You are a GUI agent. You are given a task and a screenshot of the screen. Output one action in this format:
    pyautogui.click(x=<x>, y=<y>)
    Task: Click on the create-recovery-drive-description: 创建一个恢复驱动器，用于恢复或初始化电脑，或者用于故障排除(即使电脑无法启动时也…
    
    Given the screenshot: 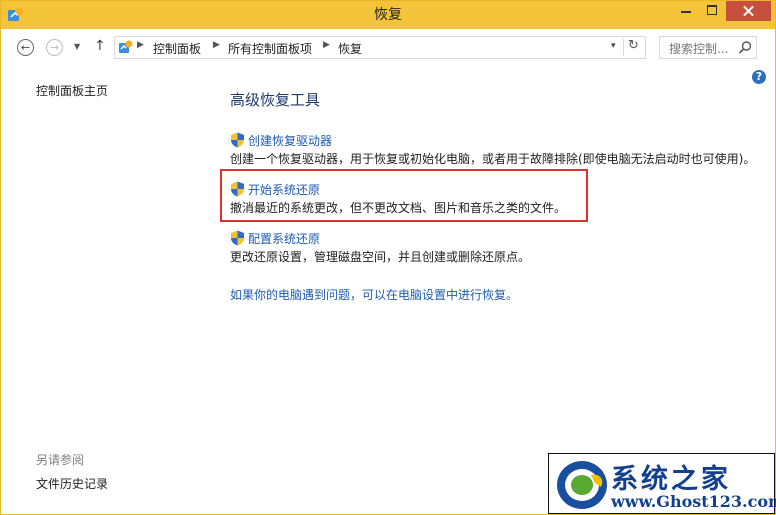 What is the action you would take?
    pyautogui.click(x=493, y=159)
    